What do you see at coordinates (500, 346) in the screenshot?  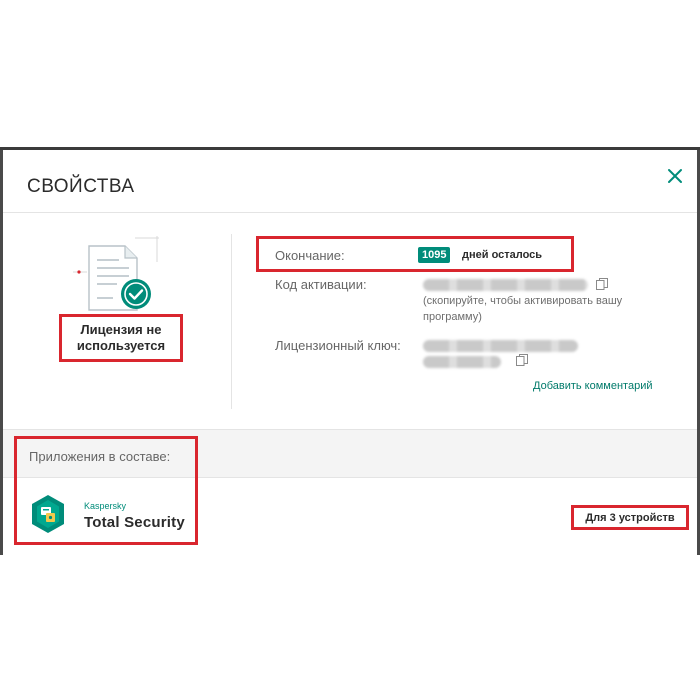 I see `license-key-value-line1` at bounding box center [500, 346].